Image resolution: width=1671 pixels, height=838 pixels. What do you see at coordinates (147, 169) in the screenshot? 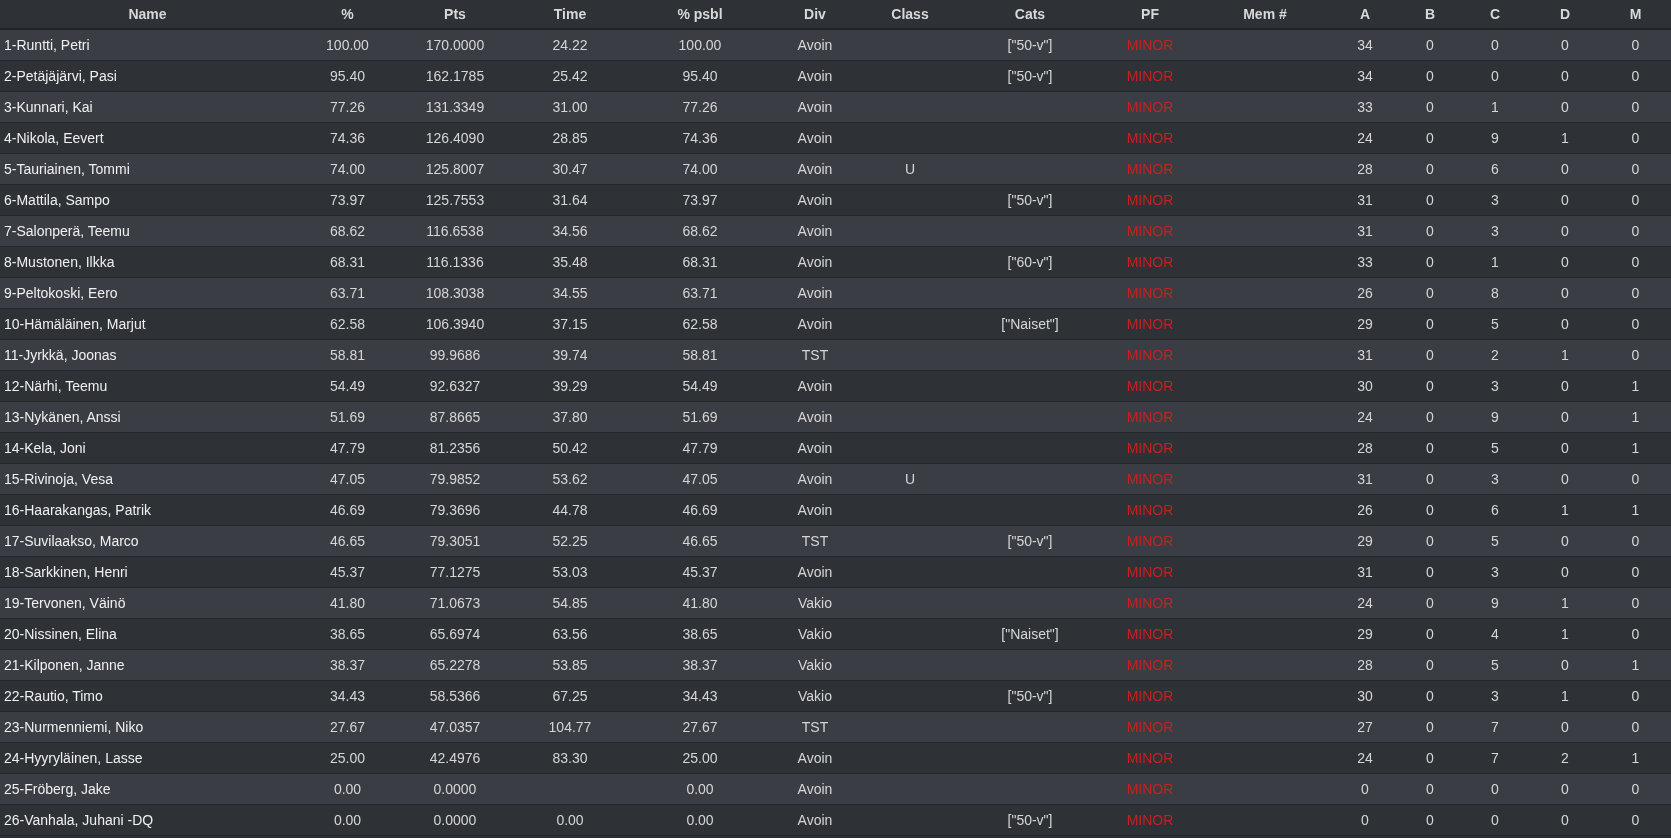
I see `table-cell: 5-Tauriainen, Tommi` at bounding box center [147, 169].